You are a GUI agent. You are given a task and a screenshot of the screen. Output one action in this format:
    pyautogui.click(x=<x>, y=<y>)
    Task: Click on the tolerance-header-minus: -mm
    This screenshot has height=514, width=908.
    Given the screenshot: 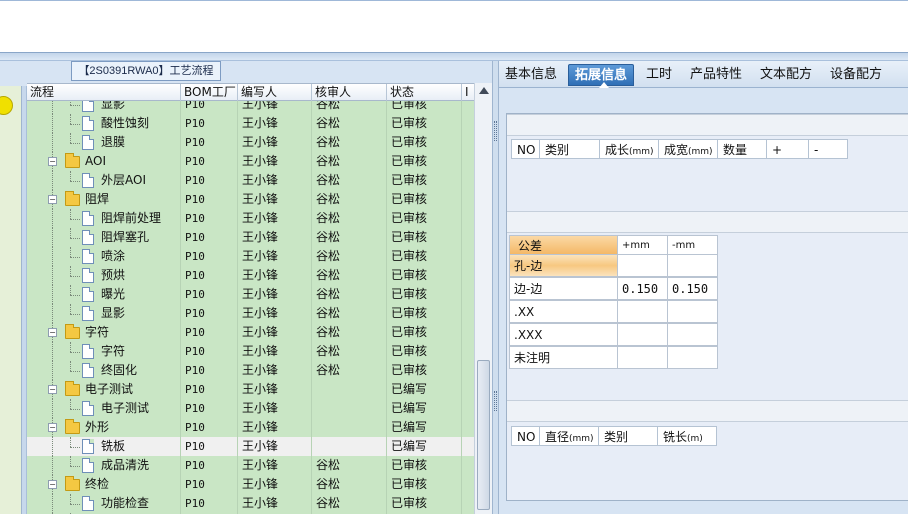 What is the action you would take?
    pyautogui.click(x=692, y=245)
    